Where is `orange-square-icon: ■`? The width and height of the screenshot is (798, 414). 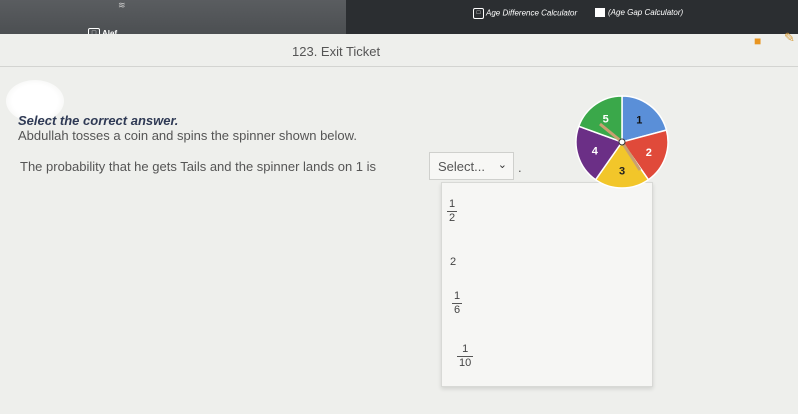 orange-square-icon: ■ is located at coordinates (757, 41).